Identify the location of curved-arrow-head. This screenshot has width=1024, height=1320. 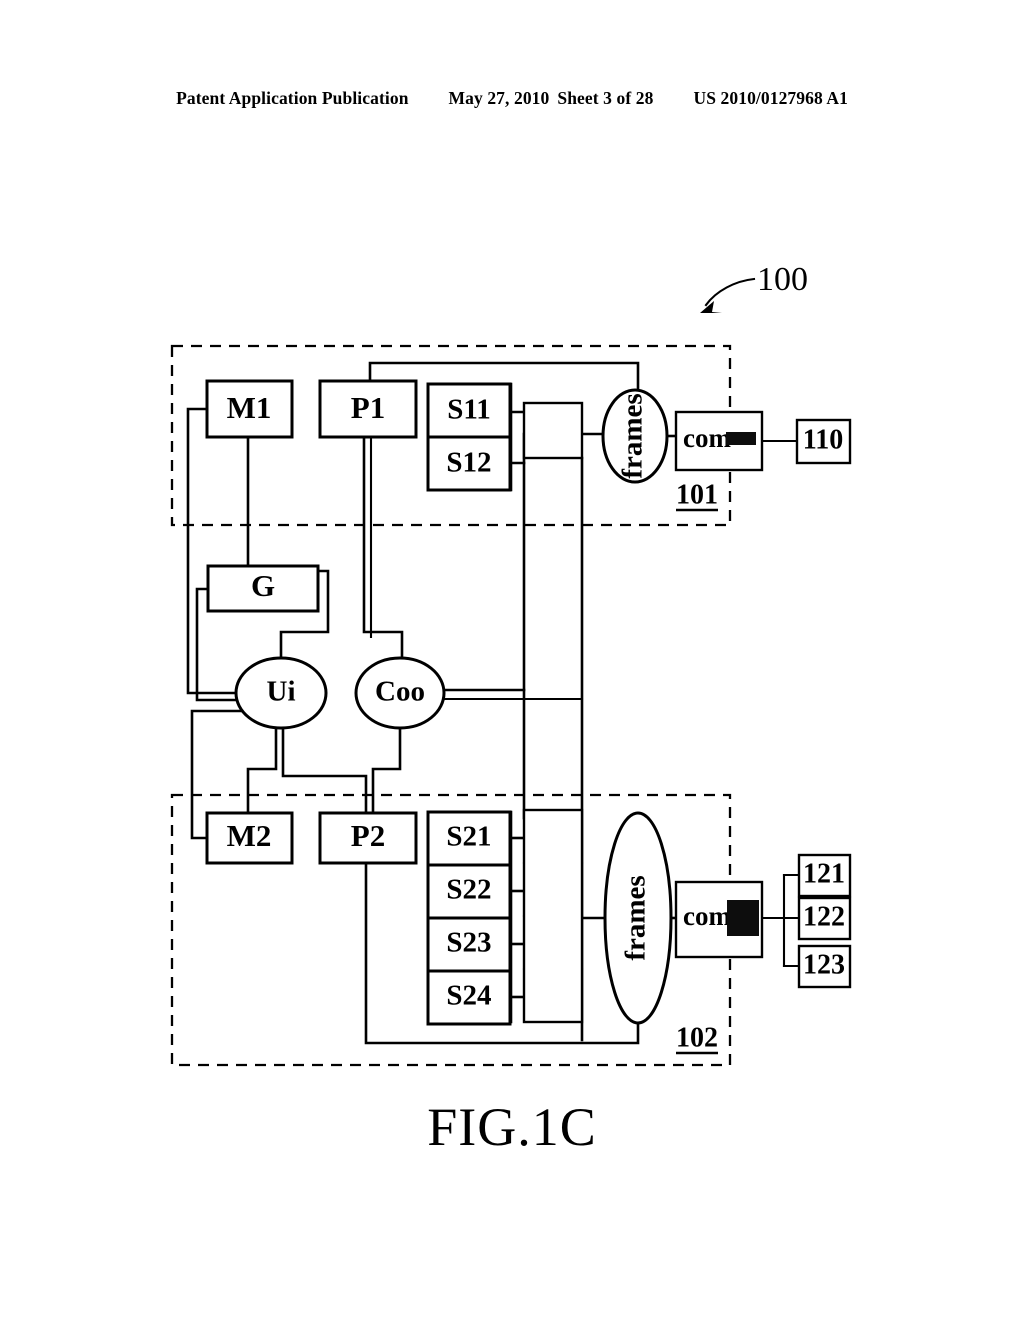
(711, 307).